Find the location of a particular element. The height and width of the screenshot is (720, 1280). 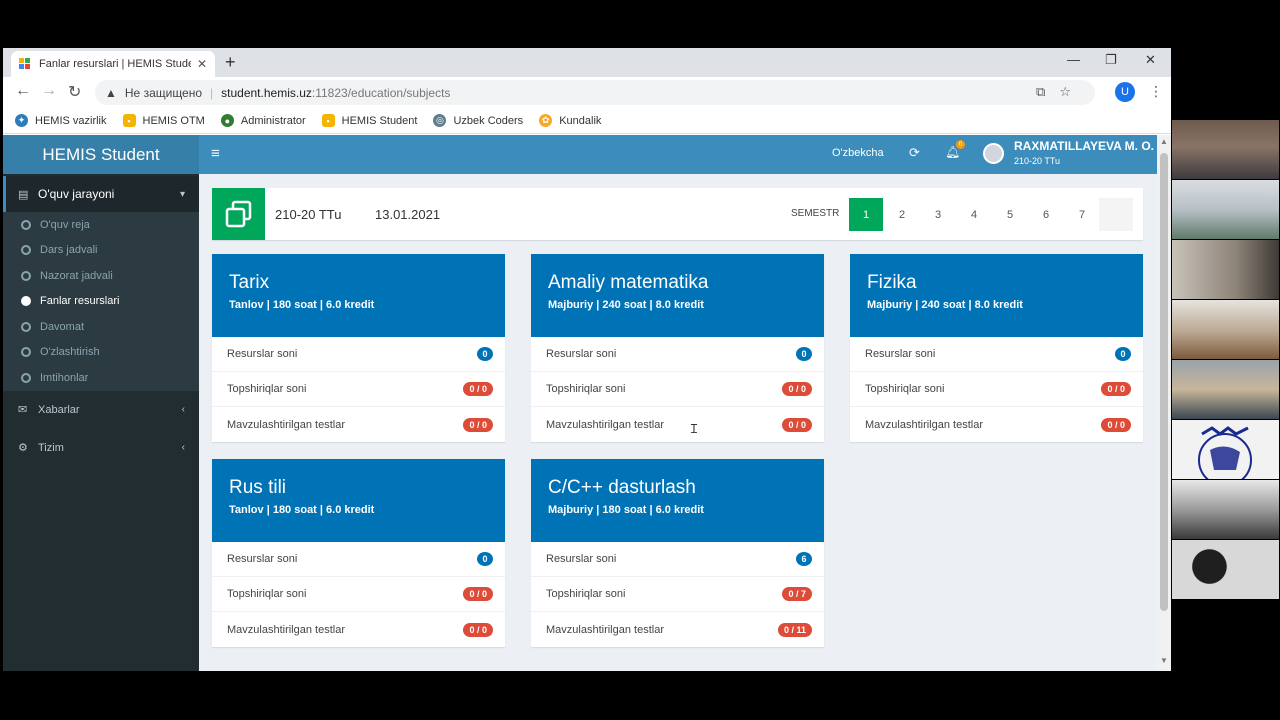

language-switcher: O'zbekcha is located at coordinates (858, 153).